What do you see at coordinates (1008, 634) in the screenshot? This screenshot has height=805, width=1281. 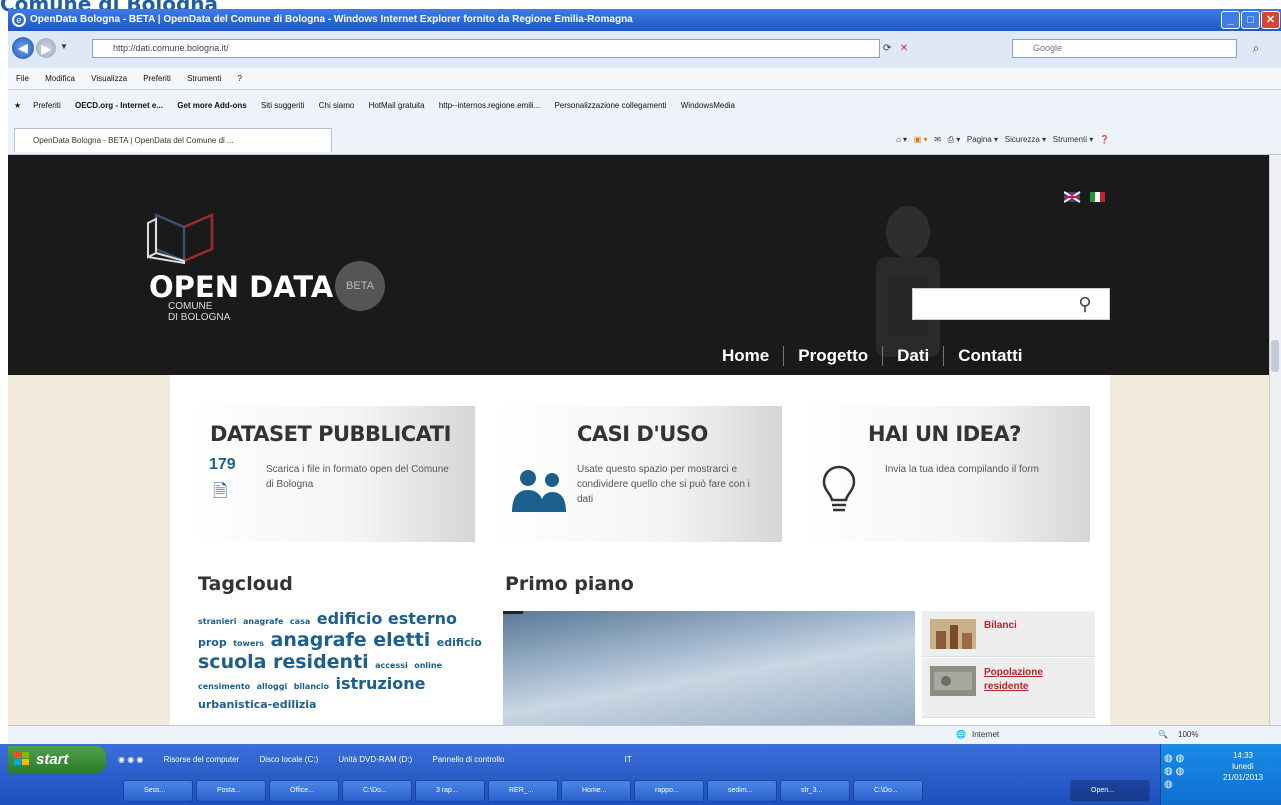 I see `primo-piano-item: Bilanci` at bounding box center [1008, 634].